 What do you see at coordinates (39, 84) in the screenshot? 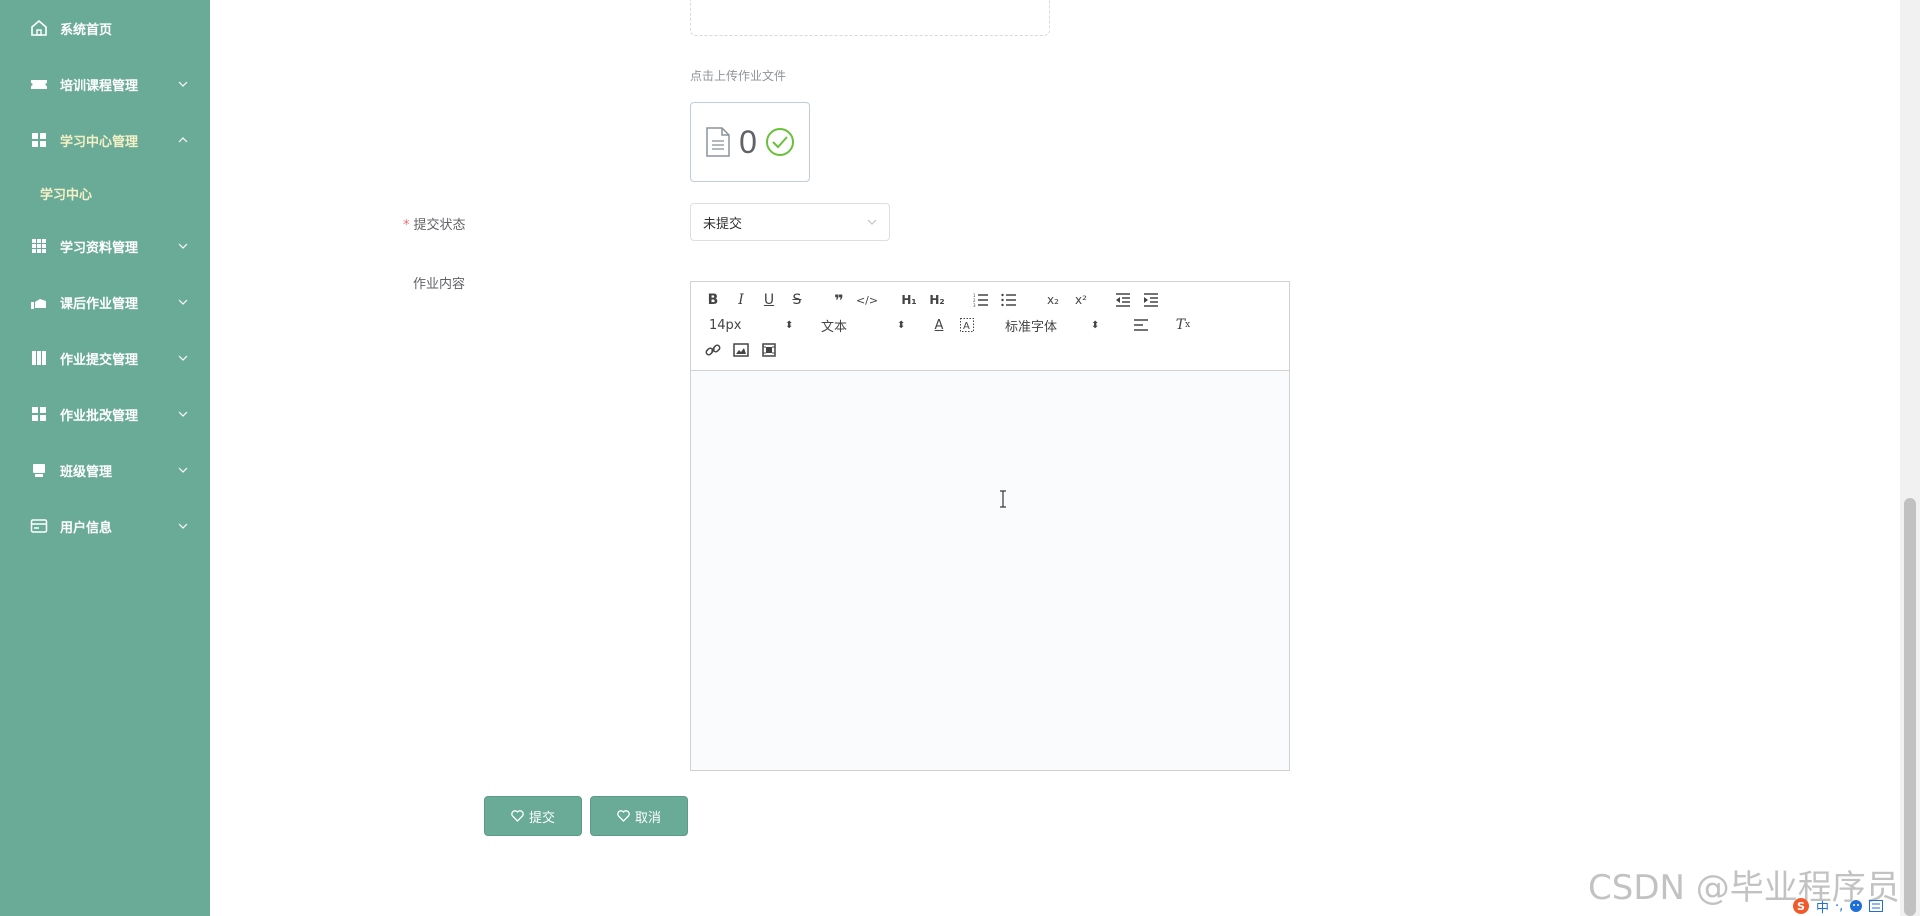
I see `ticket-icon` at bounding box center [39, 84].